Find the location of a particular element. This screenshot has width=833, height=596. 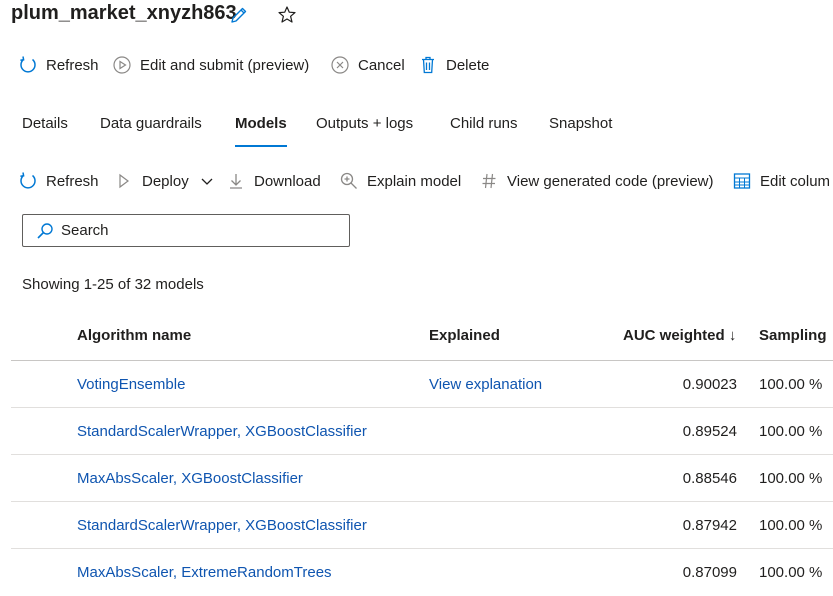

explain-model-button: Explain model is located at coordinates (400, 181).